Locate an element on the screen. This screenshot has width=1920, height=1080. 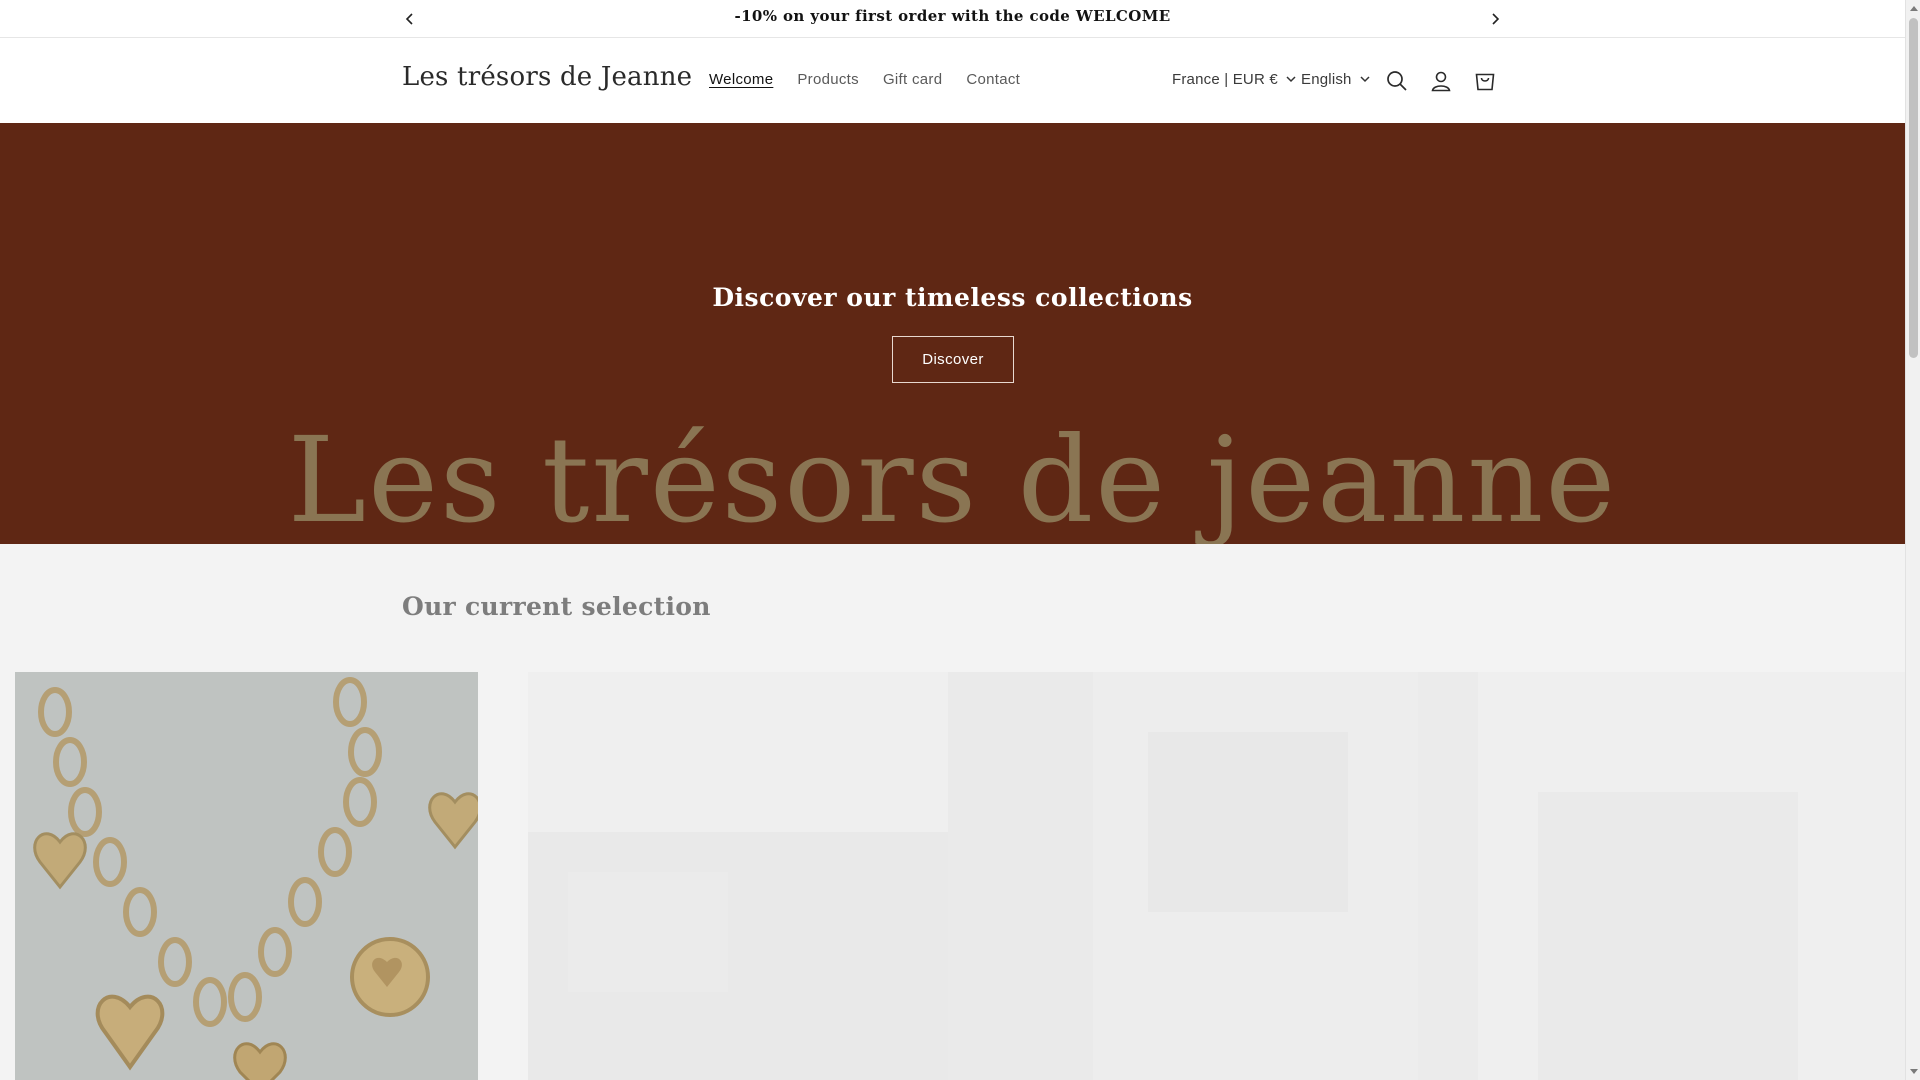
announcement-next-button is located at coordinates (1495, 19).